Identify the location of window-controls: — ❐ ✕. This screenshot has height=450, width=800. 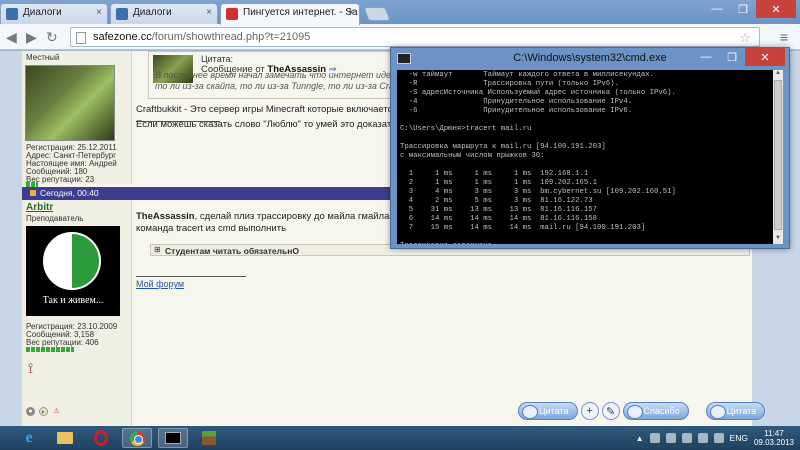
(750, 9).